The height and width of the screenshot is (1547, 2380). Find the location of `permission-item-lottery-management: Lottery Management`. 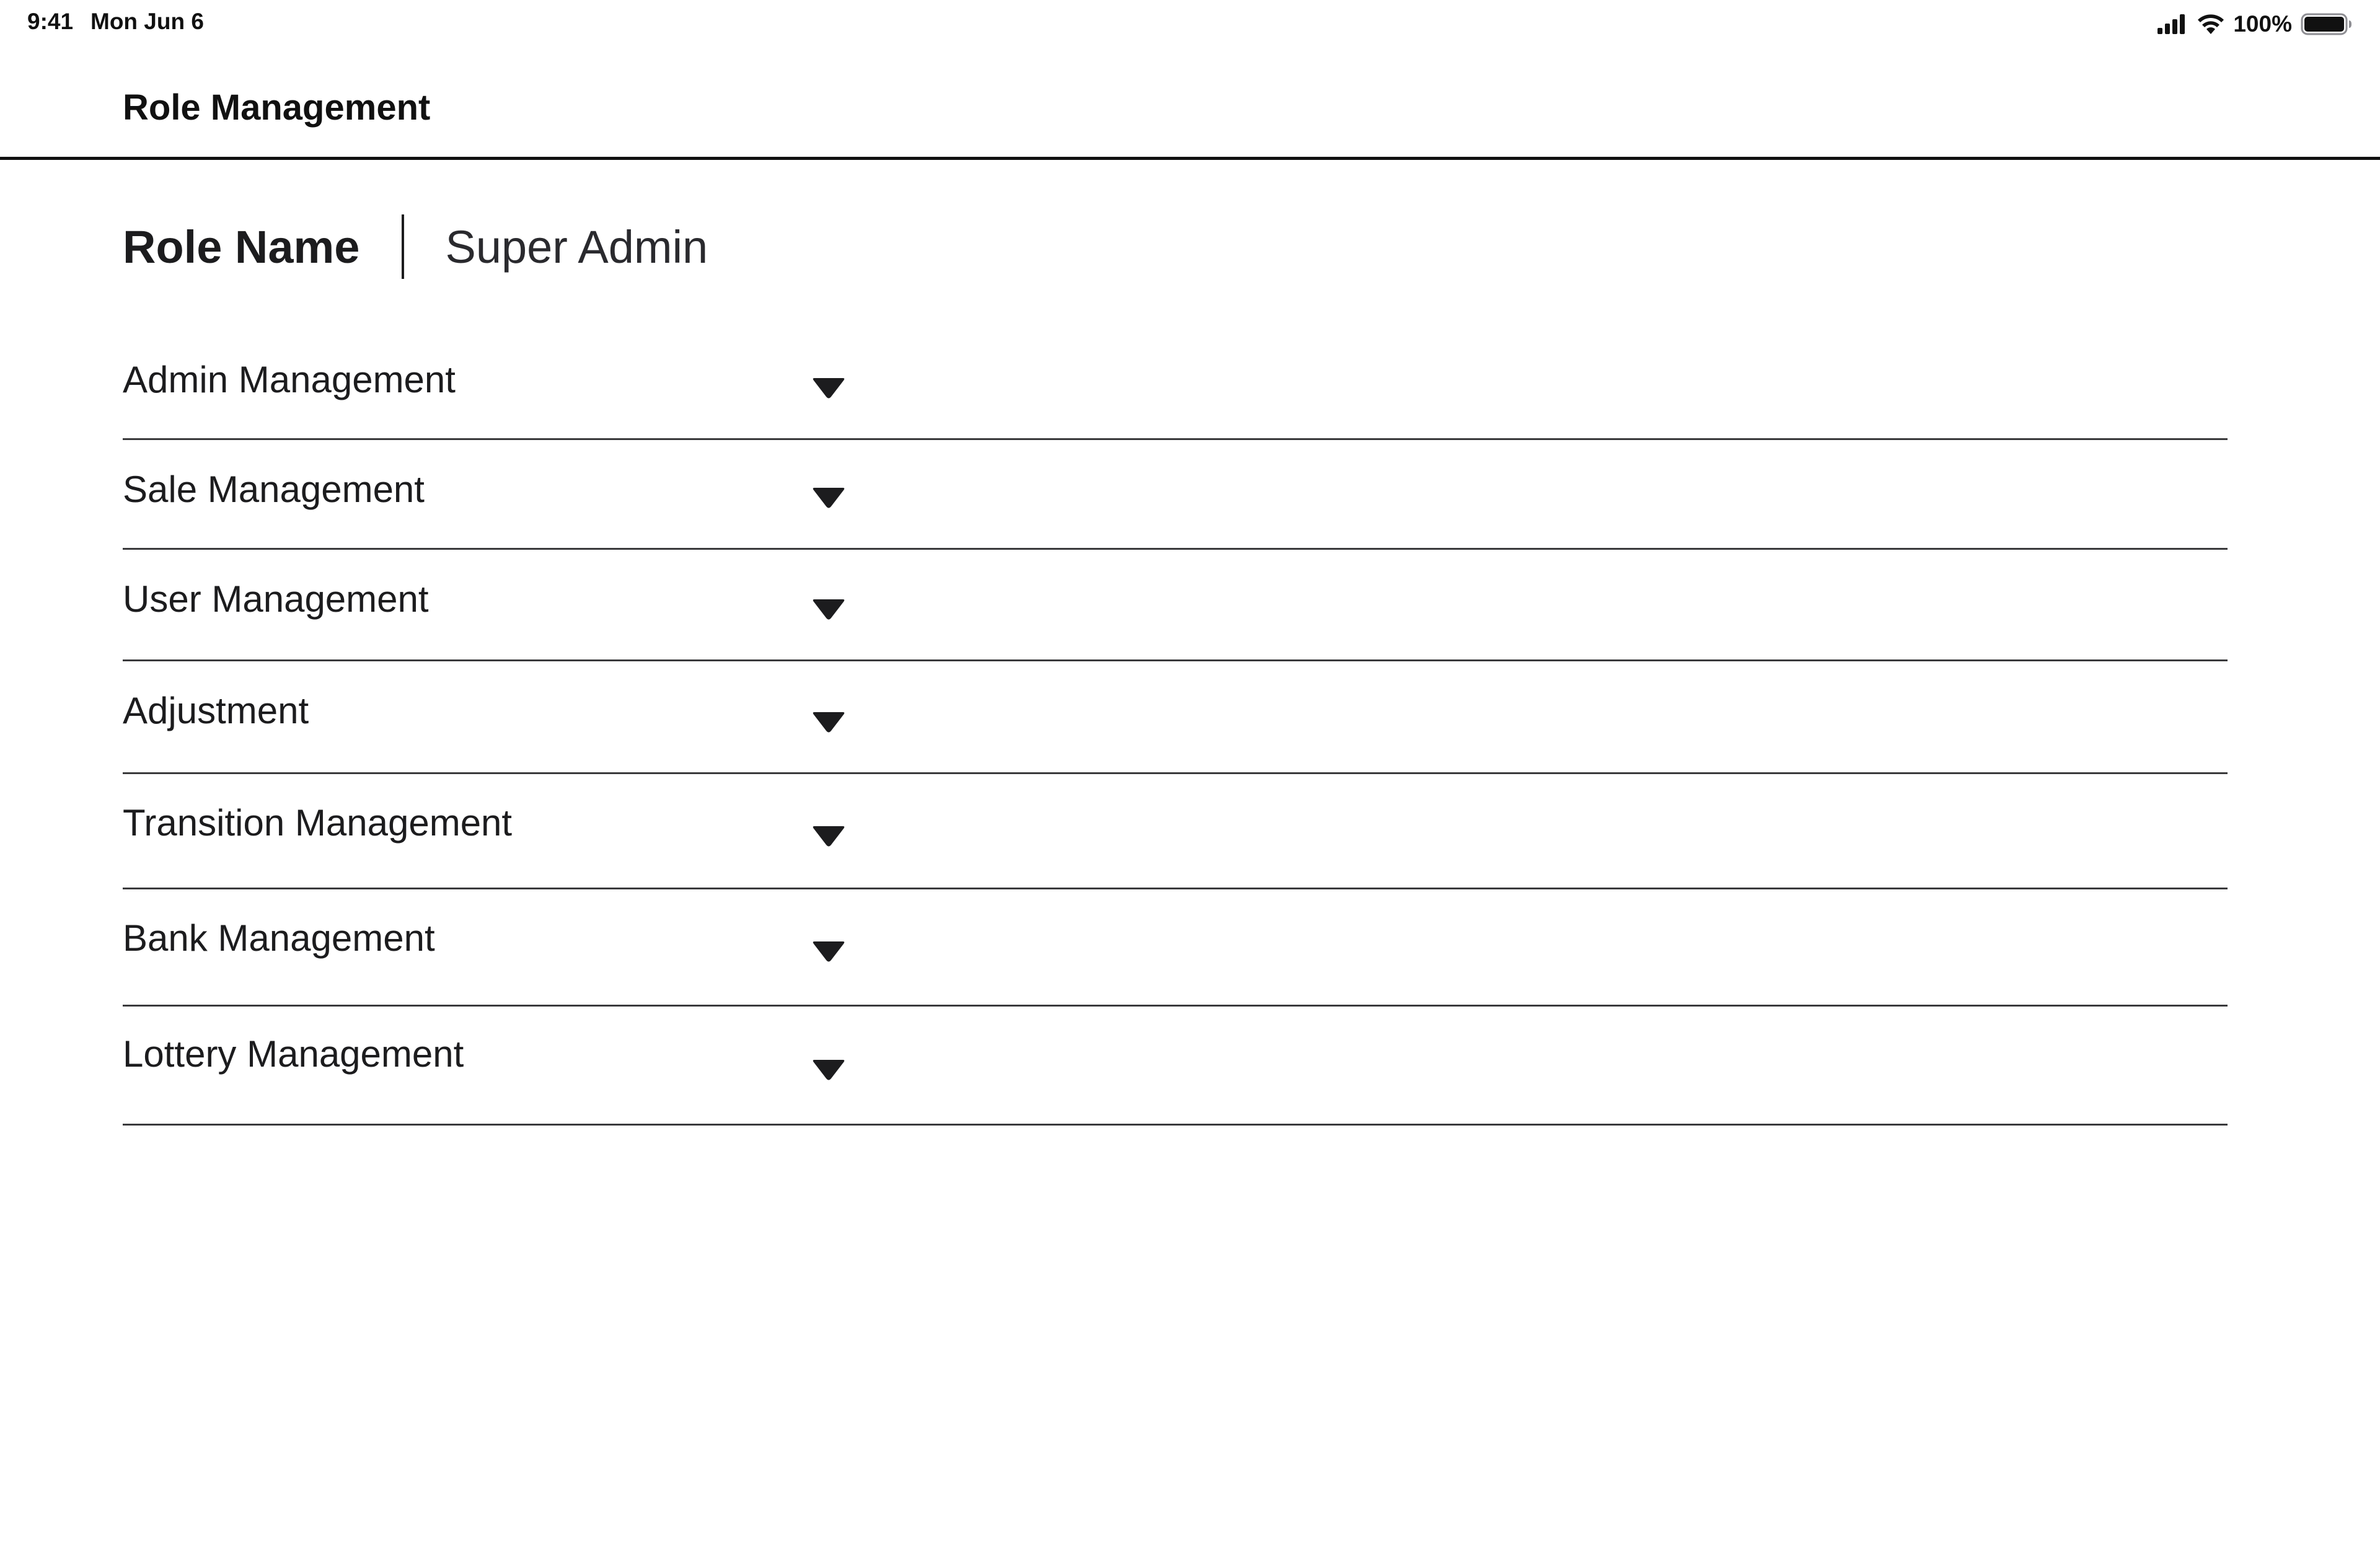

permission-item-lottery-management: Lottery Management is located at coordinates (1175, 1066).